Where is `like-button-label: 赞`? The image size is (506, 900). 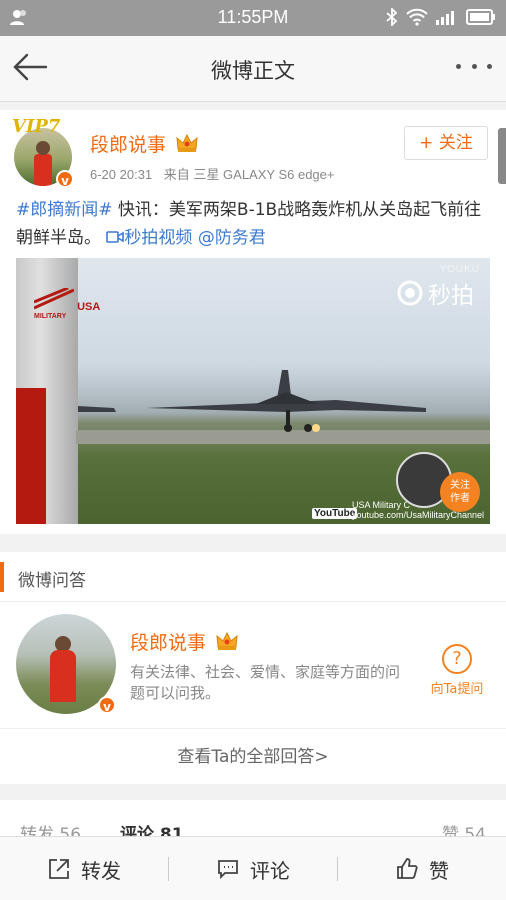 like-button-label: 赞 is located at coordinates (439, 870).